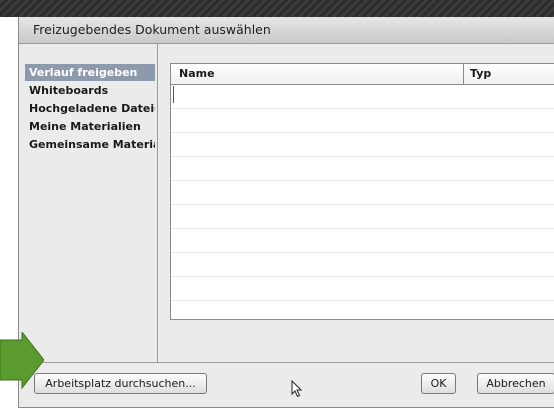 The width and height of the screenshot is (554, 413). What do you see at coordinates (90, 126) in the screenshot?
I see `sidebar-item-meine-materialien: Meine Materialien` at bounding box center [90, 126].